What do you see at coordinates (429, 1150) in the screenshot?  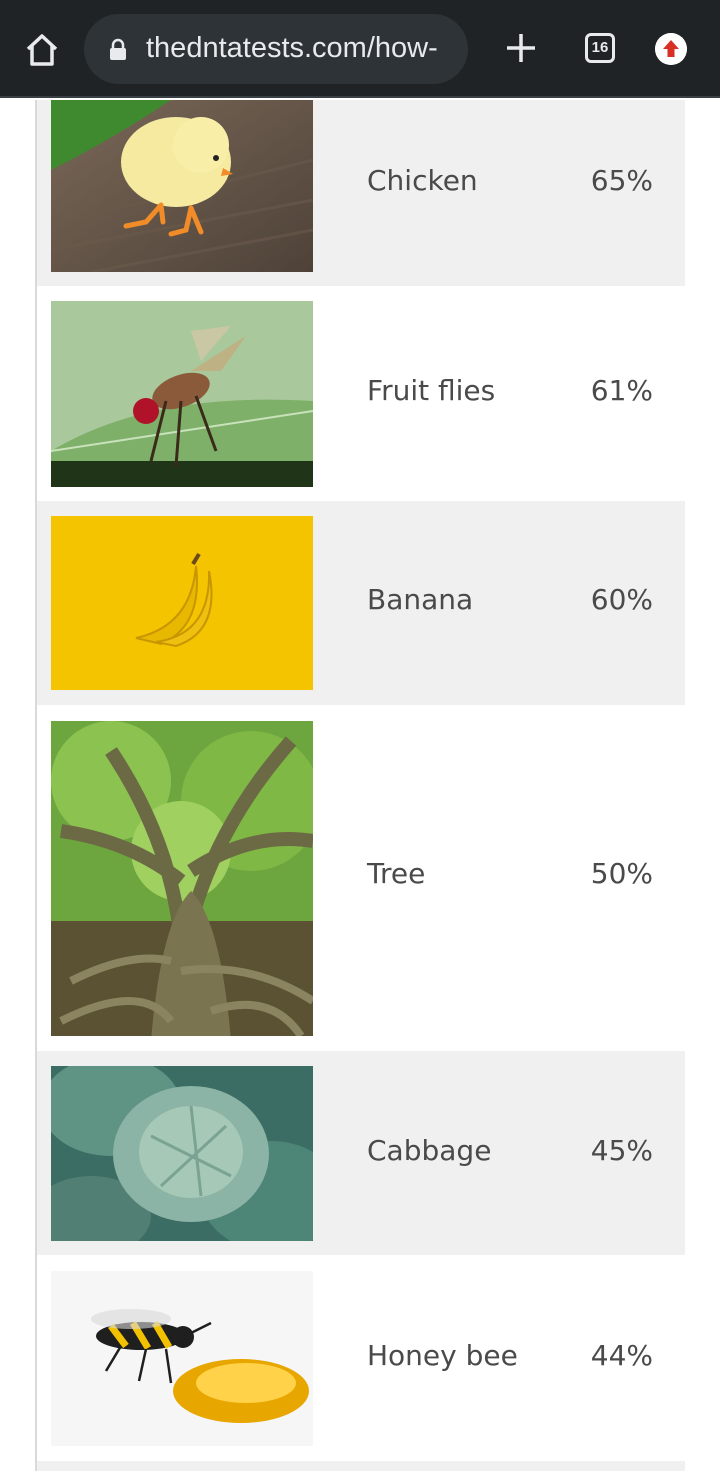 I see `species-name: Cabbage` at bounding box center [429, 1150].